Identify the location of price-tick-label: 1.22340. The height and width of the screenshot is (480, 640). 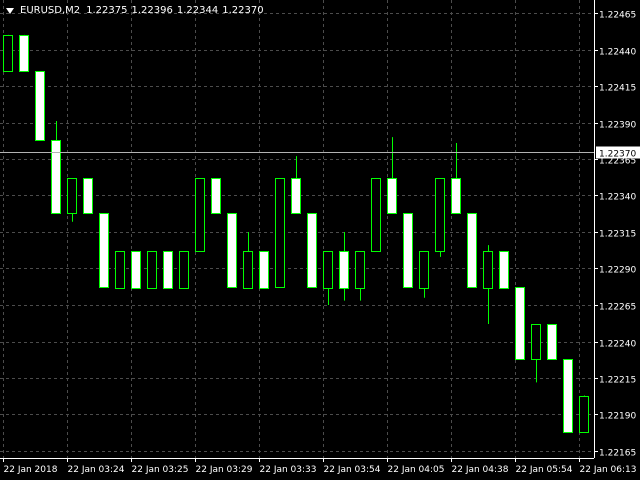
(617, 198).